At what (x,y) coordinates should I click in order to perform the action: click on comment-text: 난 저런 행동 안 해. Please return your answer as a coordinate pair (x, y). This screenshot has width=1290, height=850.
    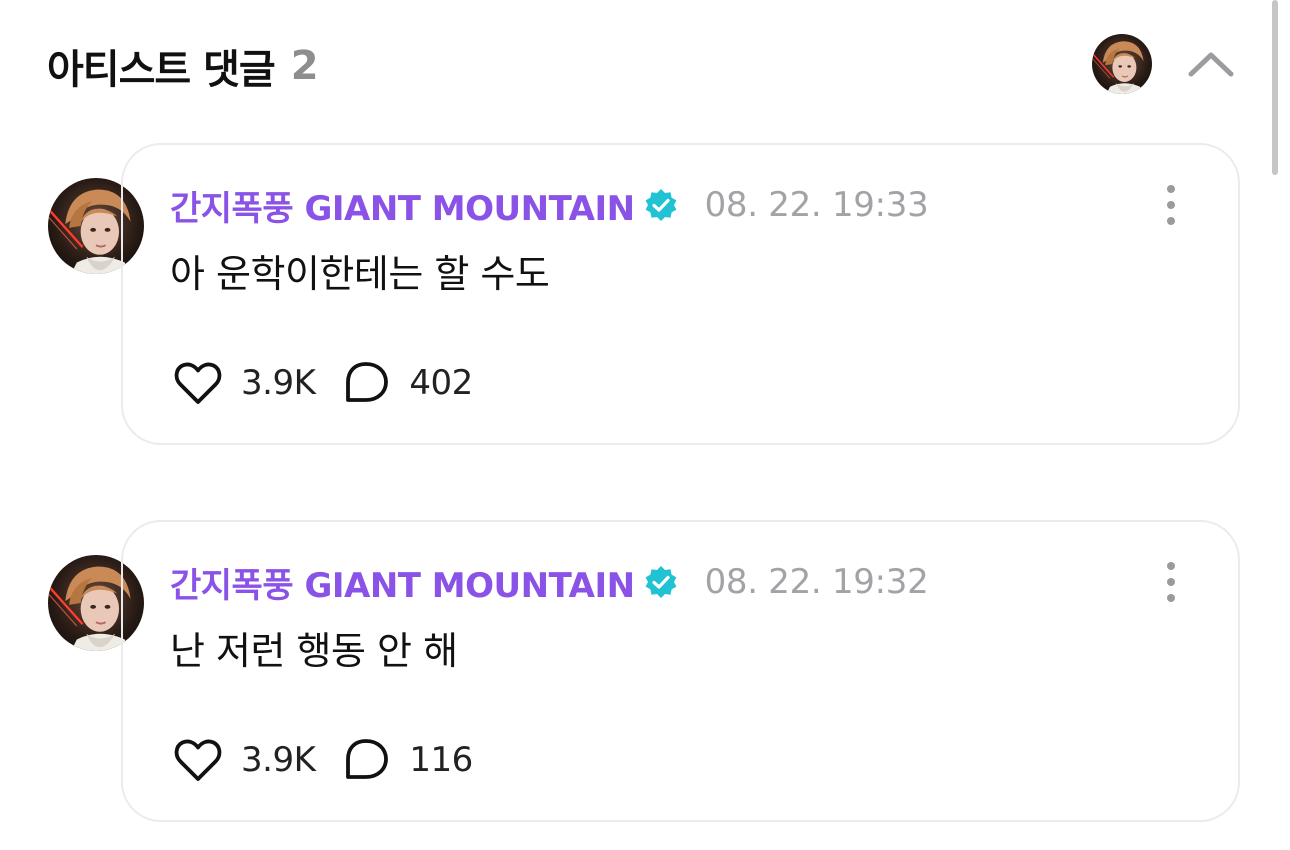
    Looking at the image, I should click on (314, 651).